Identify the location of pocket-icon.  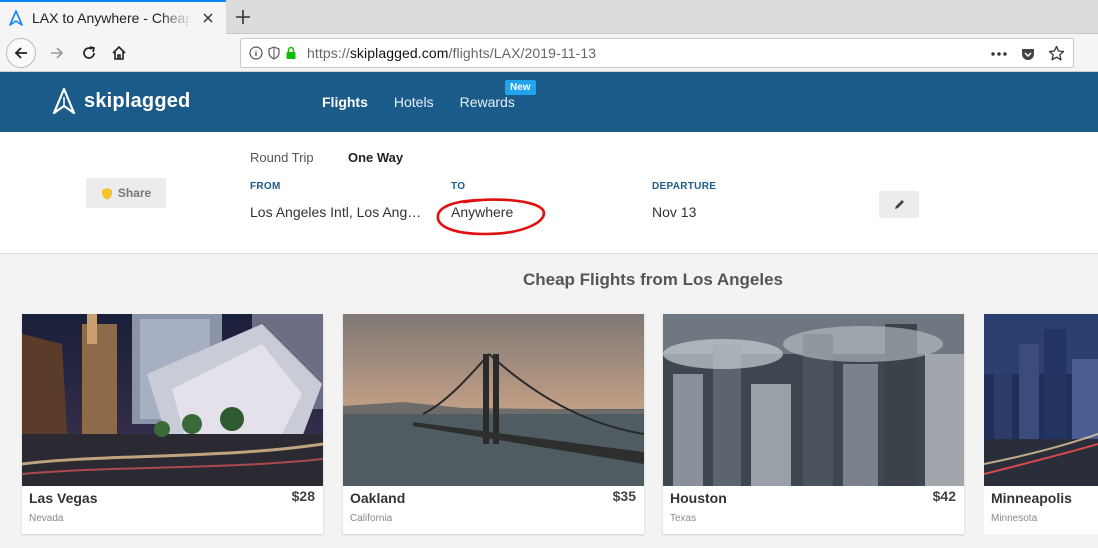
(1028, 54).